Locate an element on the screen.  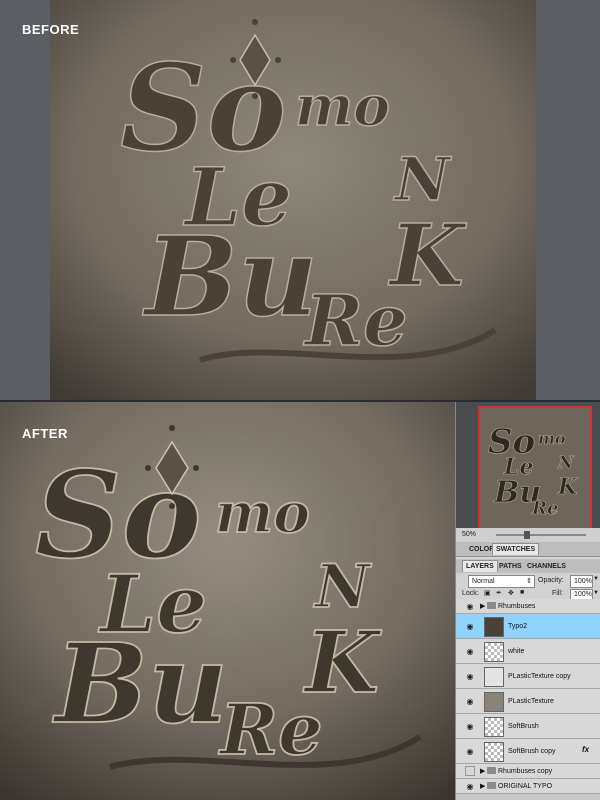
svg-text: N is located at coordinates (566, 463).